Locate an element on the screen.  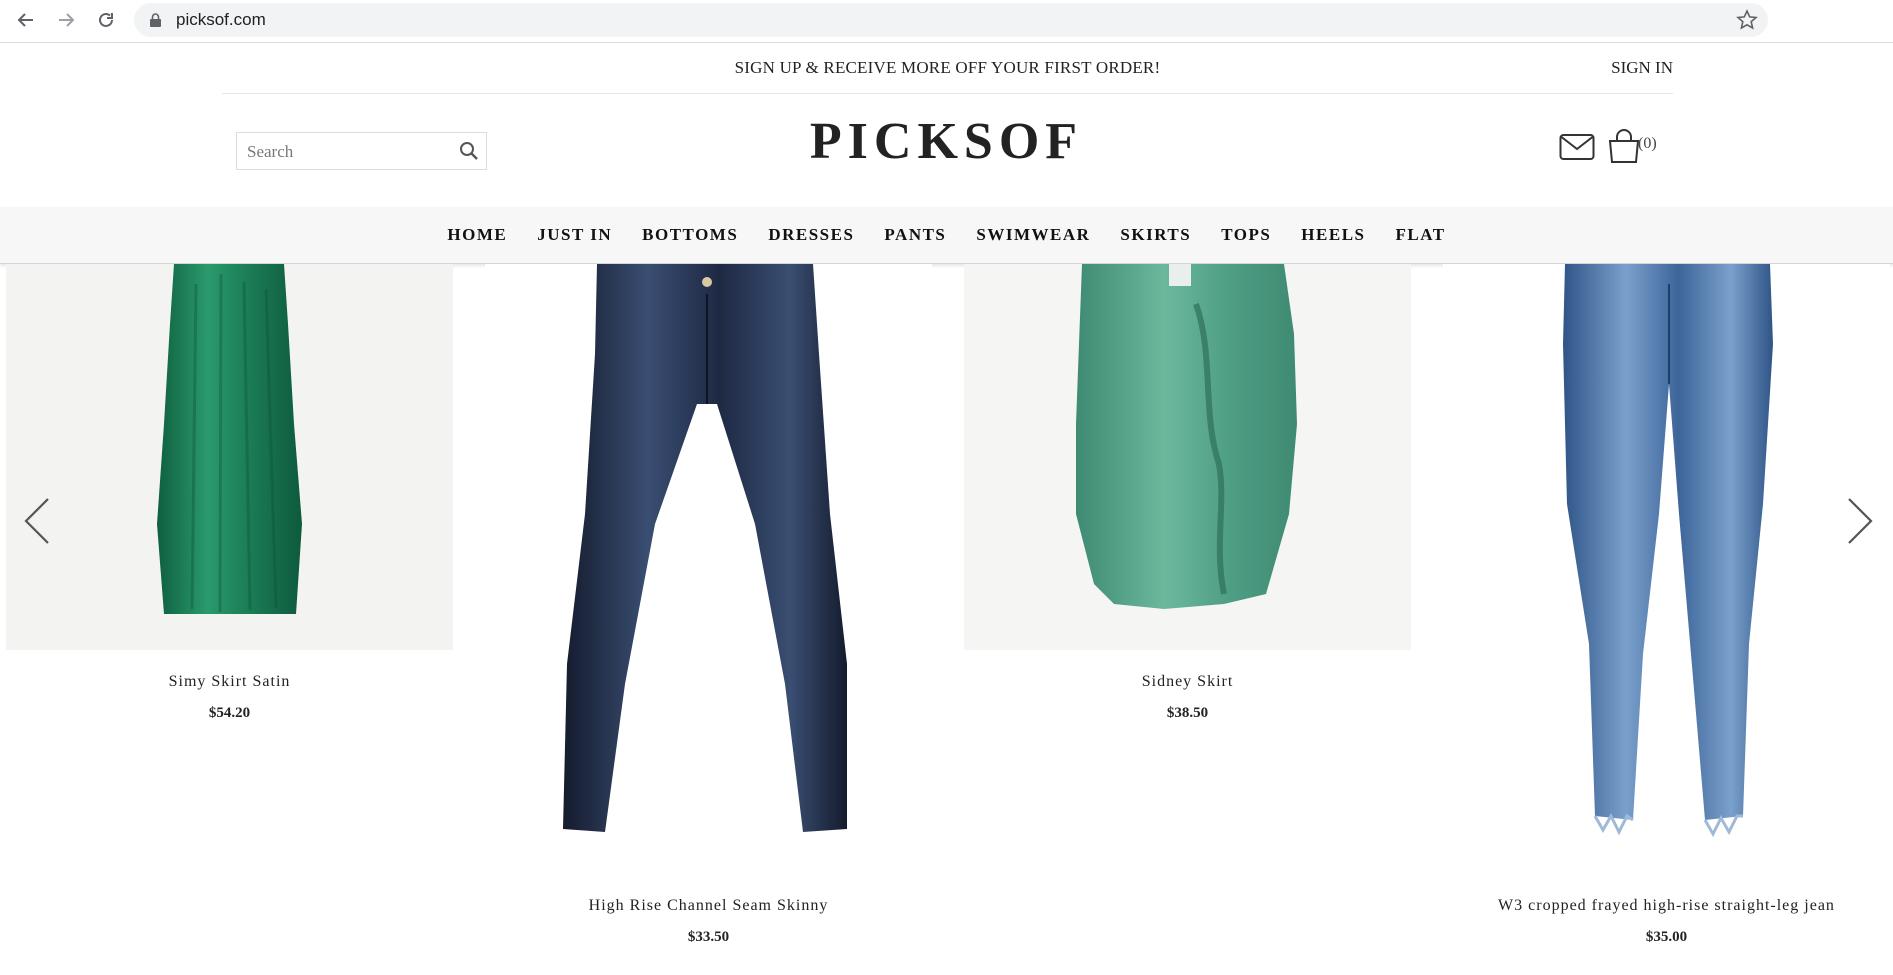
reload-icon is located at coordinates (106, 19).